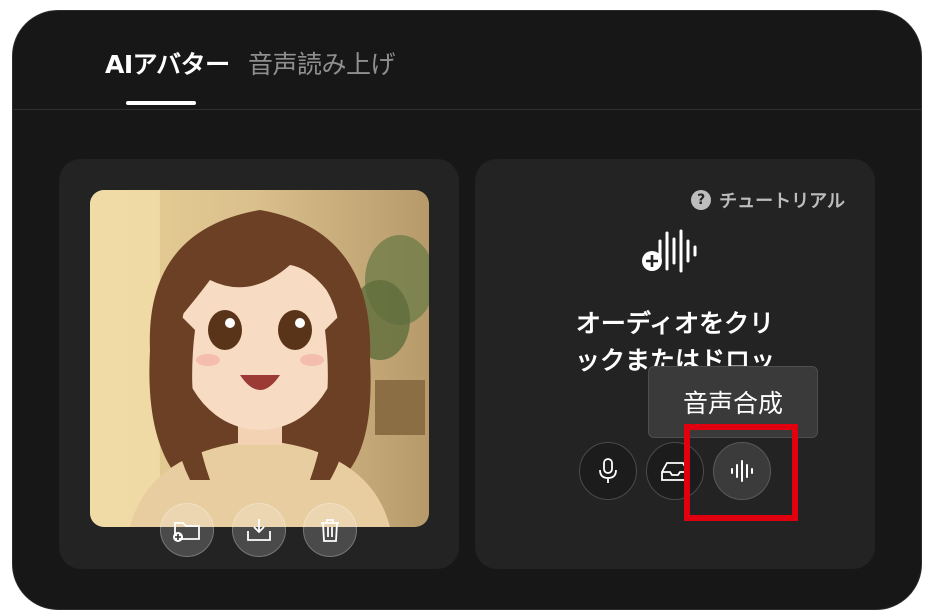  I want to click on folder-add-icon, so click(186, 532).